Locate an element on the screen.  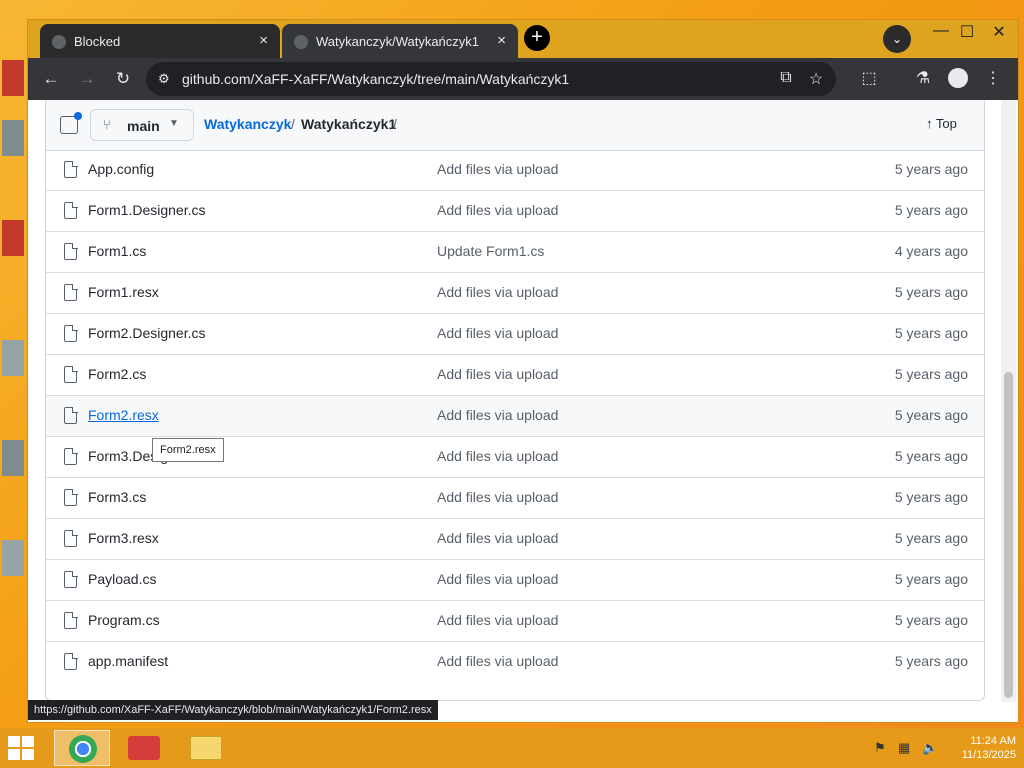
file-name: Payload.cs is located at coordinates (122, 579).